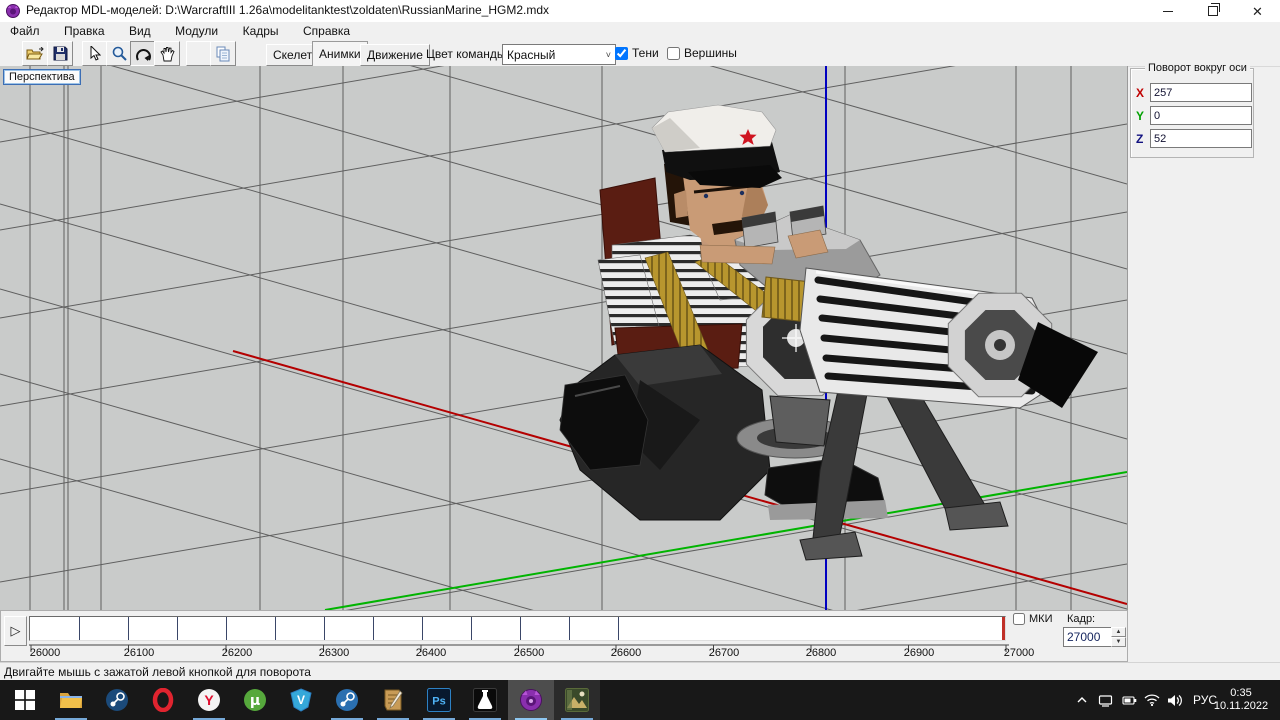 The height and width of the screenshot is (720, 1280). I want to click on open-button, so click(35, 53).